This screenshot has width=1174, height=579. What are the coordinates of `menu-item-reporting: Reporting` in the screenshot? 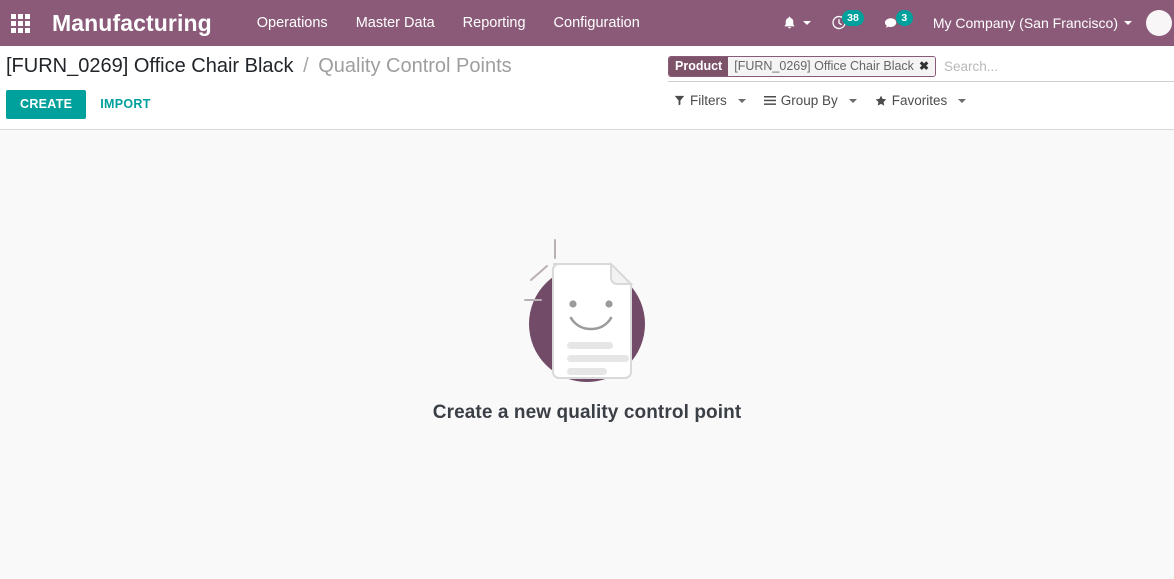 It's located at (494, 23).